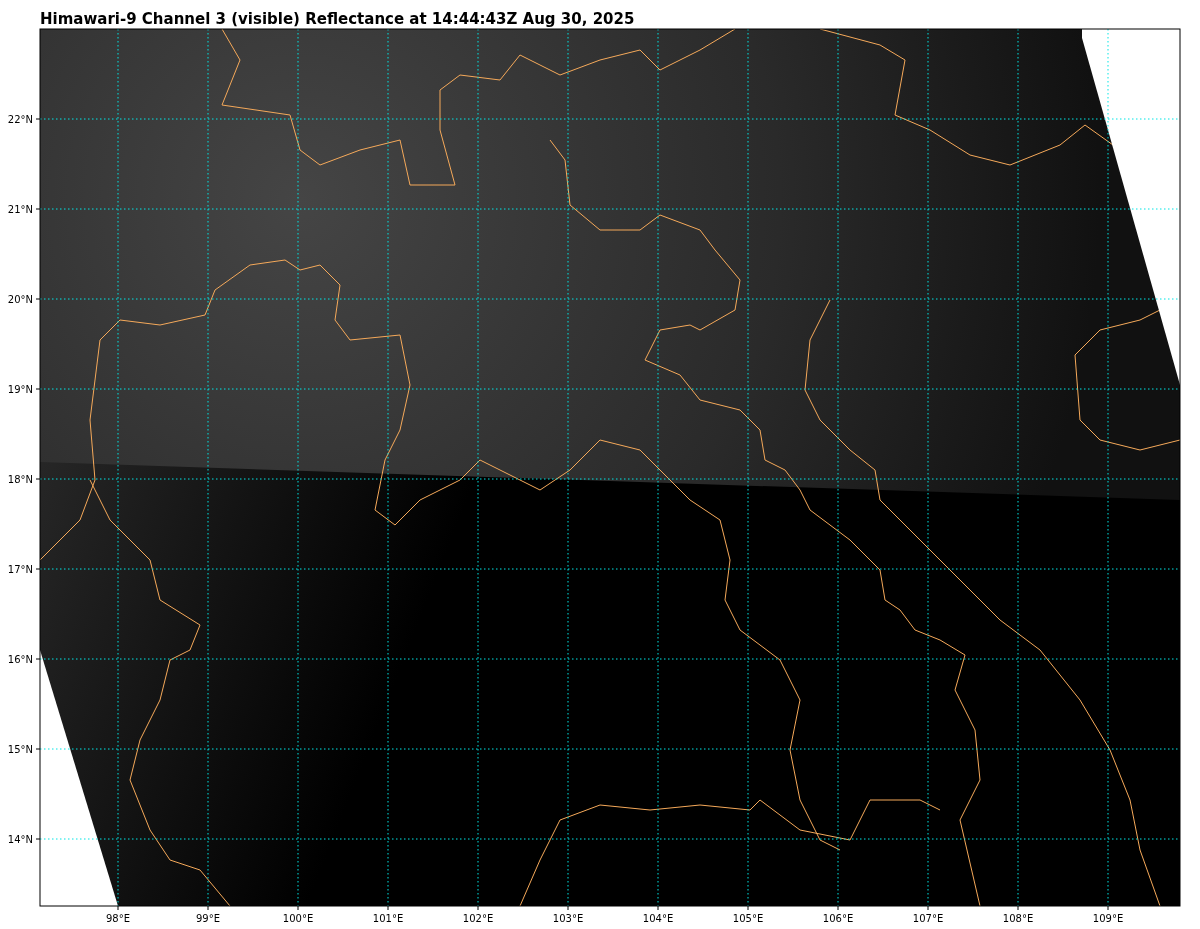 The image size is (1200, 929). Describe the element at coordinates (20, 839) in the screenshot. I see `latitude-label: 14°N` at that location.